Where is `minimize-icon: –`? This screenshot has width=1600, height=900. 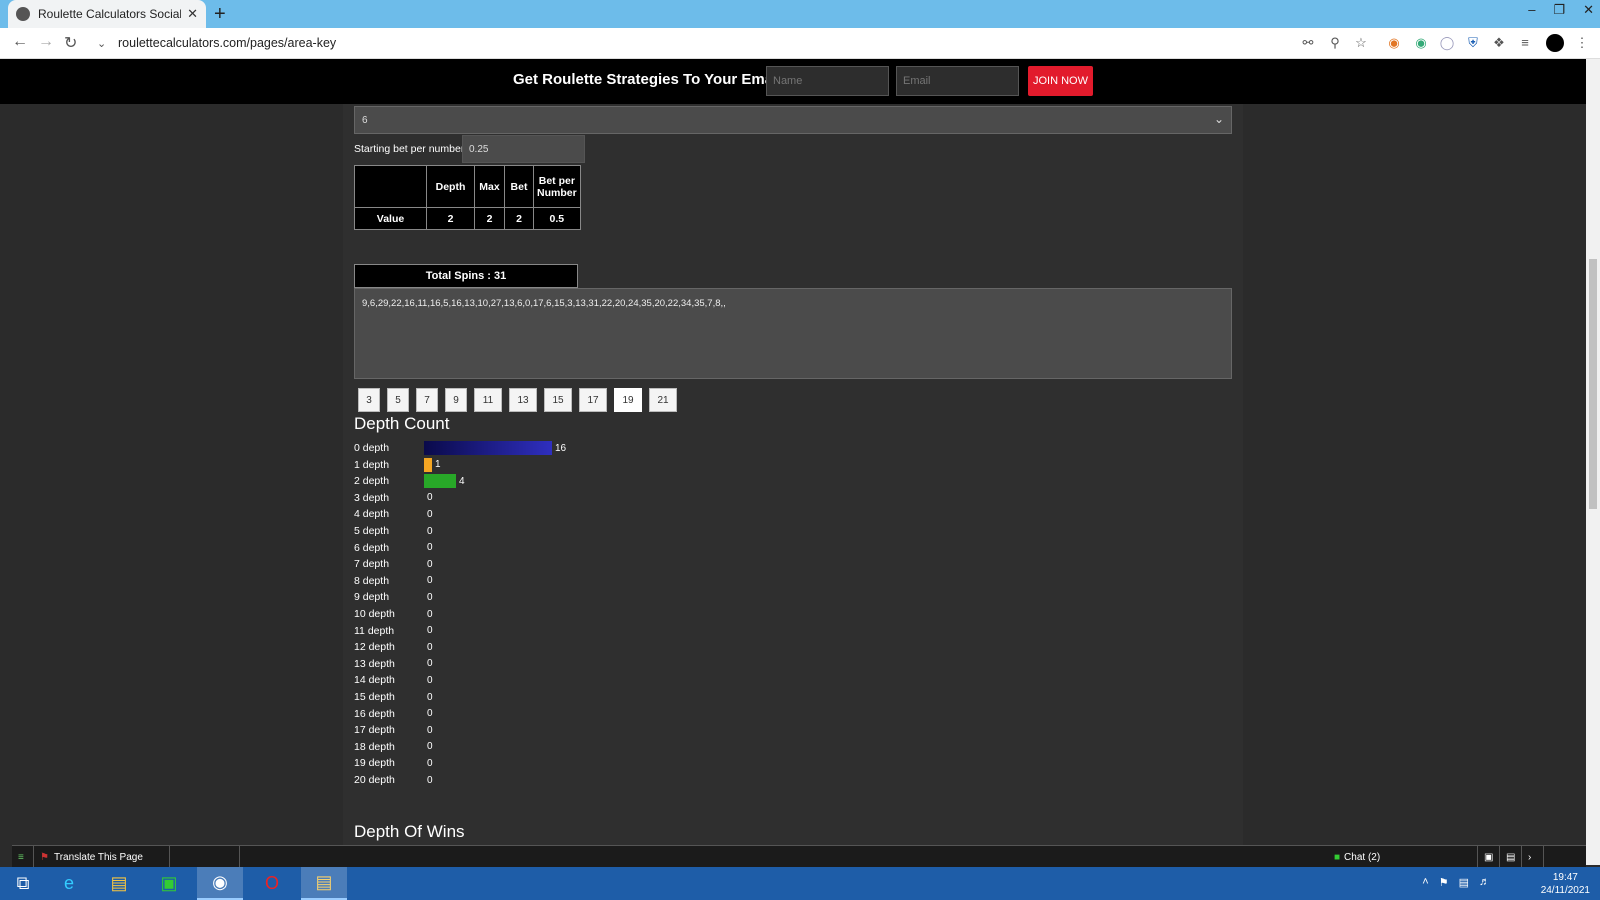
minimize-icon: – is located at coordinates (1531, 10).